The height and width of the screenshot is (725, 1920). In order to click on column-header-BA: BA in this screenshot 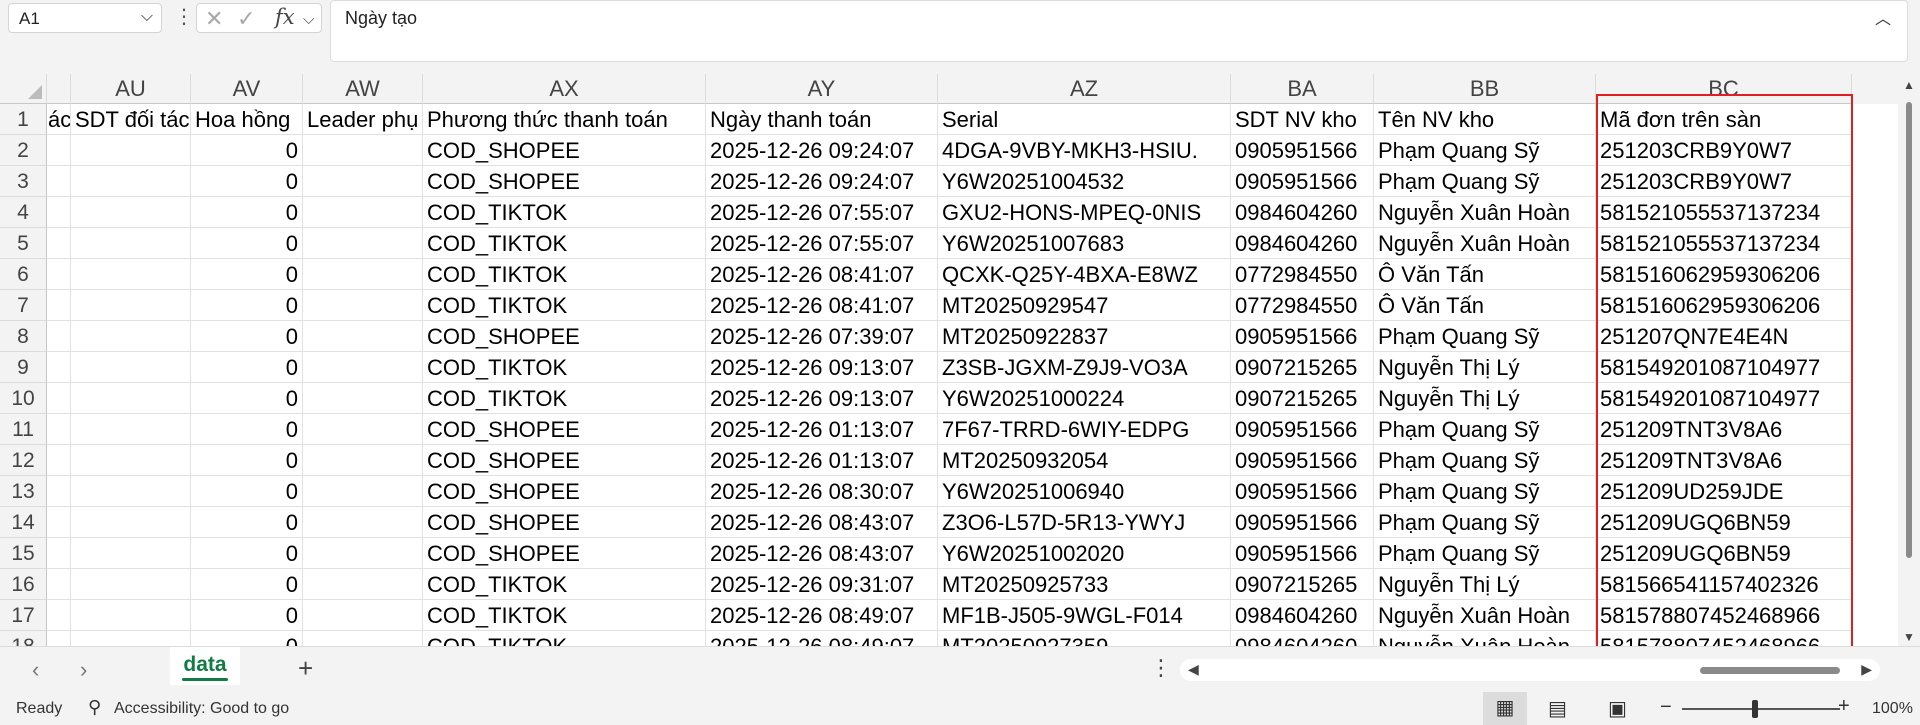, I will do `click(1302, 89)`.